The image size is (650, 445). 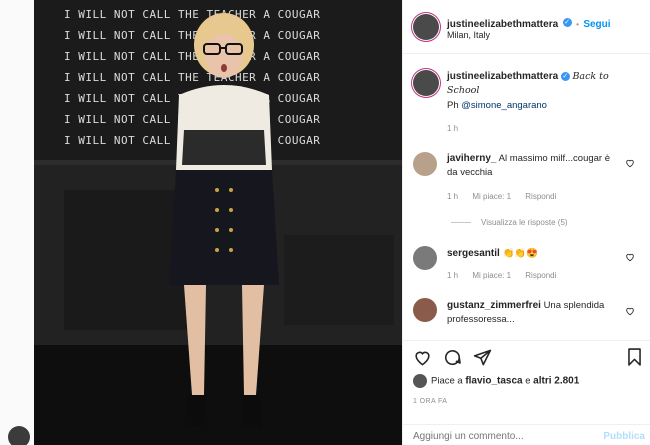 What do you see at coordinates (430, 401) in the screenshot?
I see `post-timestamp: 1 ORA FA` at bounding box center [430, 401].